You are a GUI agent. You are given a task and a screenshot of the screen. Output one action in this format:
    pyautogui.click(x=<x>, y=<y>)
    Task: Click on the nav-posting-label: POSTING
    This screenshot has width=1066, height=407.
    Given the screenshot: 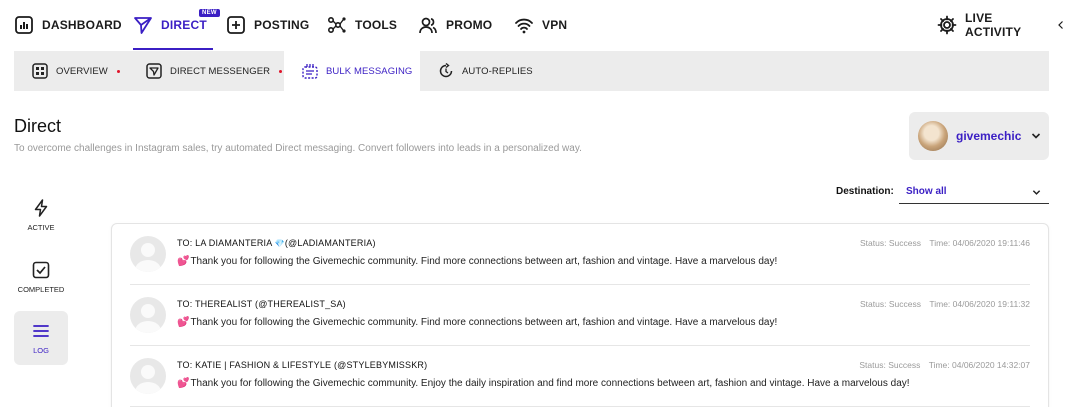 What is the action you would take?
    pyautogui.click(x=282, y=25)
    